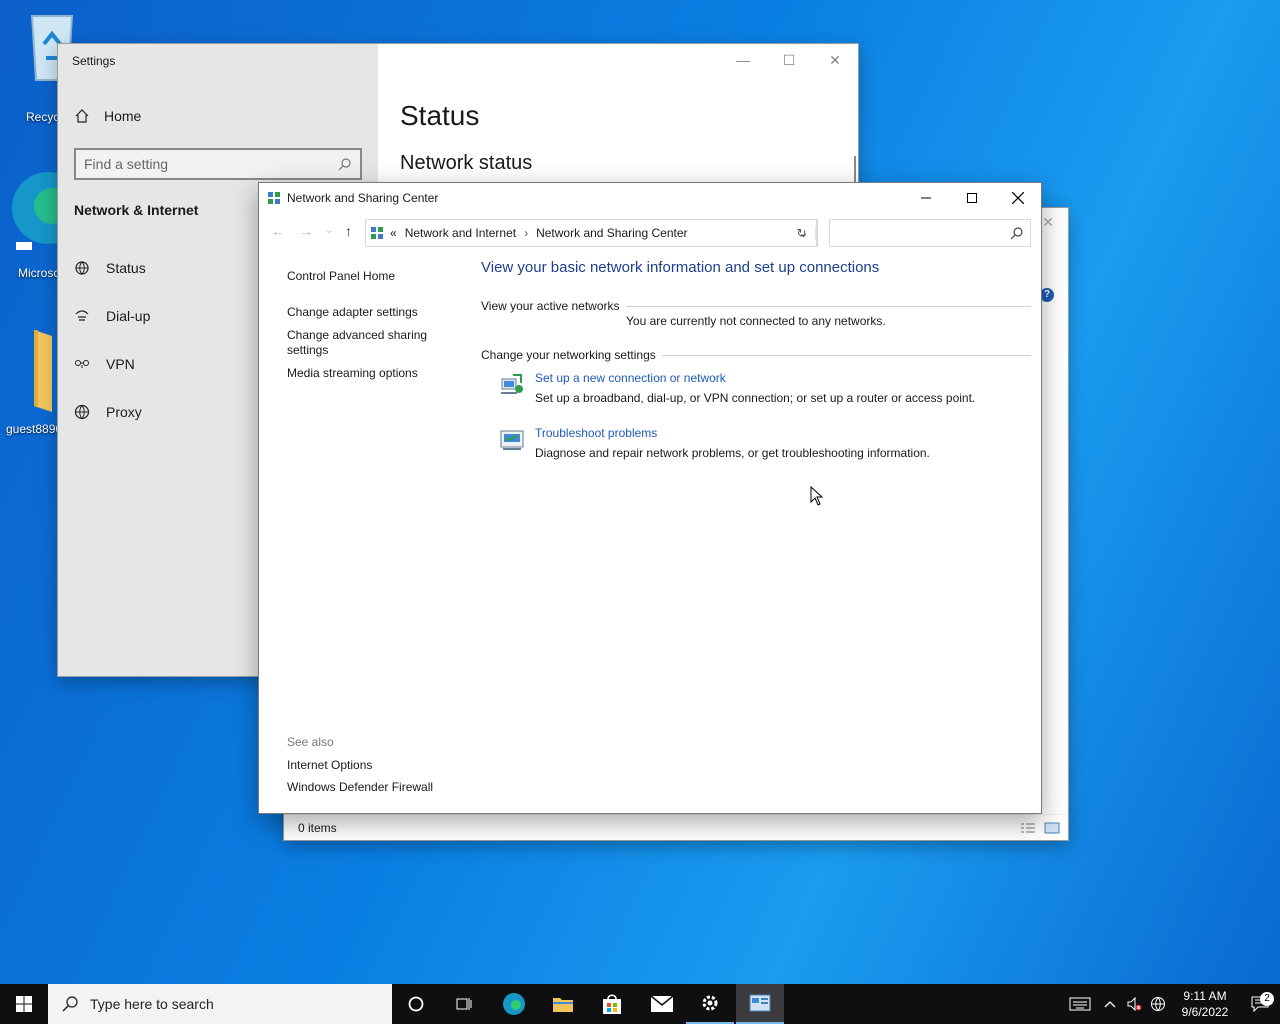  I want to click on control-panel-search-input, so click(930, 233).